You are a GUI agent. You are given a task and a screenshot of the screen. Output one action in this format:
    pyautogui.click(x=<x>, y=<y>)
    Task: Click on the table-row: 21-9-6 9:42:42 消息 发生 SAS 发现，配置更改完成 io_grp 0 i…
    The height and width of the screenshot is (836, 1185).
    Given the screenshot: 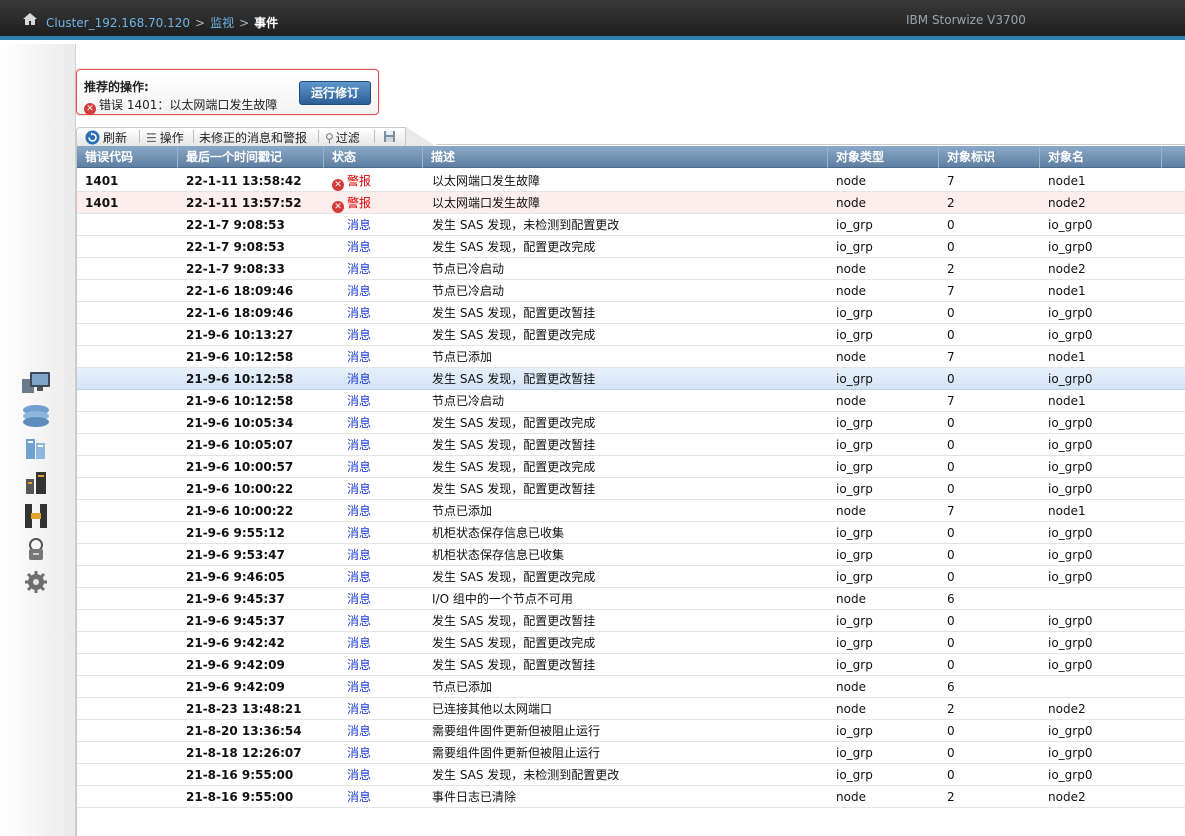 What is the action you would take?
    pyautogui.click(x=631, y=643)
    